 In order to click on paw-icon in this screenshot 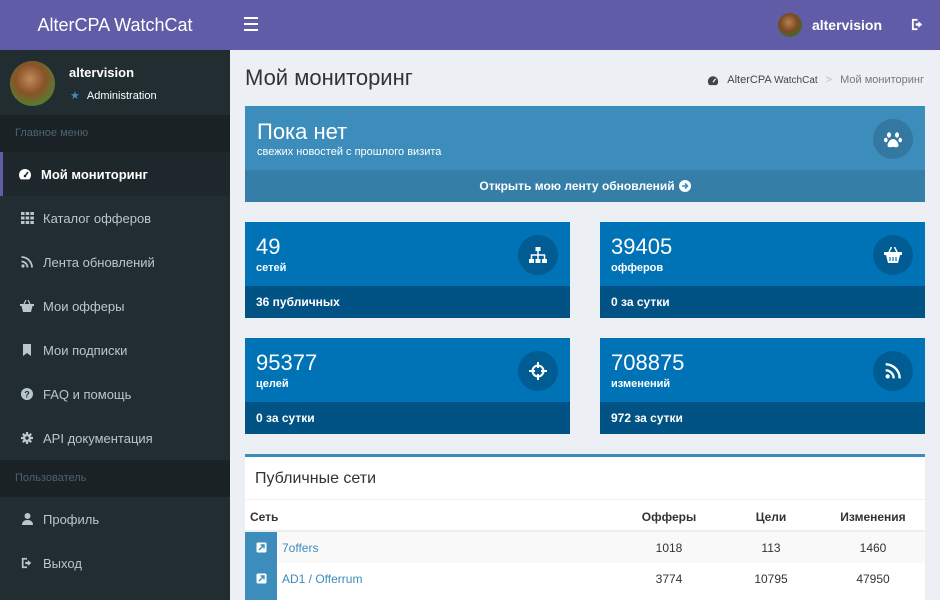, I will do `click(893, 139)`.